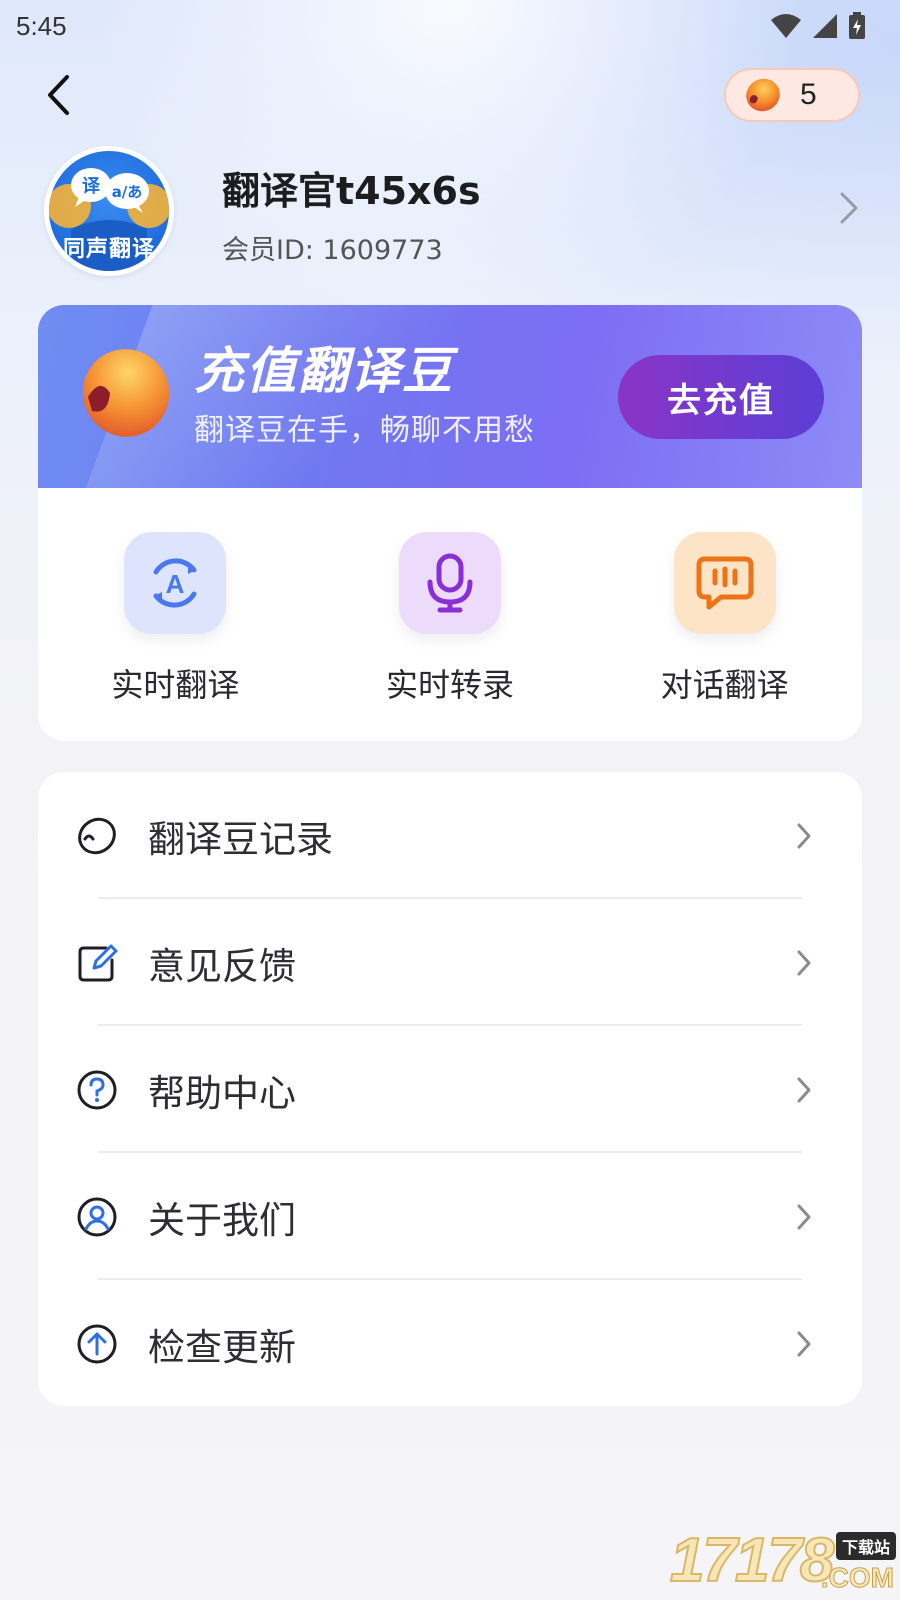 The image size is (900, 1600). What do you see at coordinates (222, 1093) in the screenshot?
I see `menu-label: 帮助中心` at bounding box center [222, 1093].